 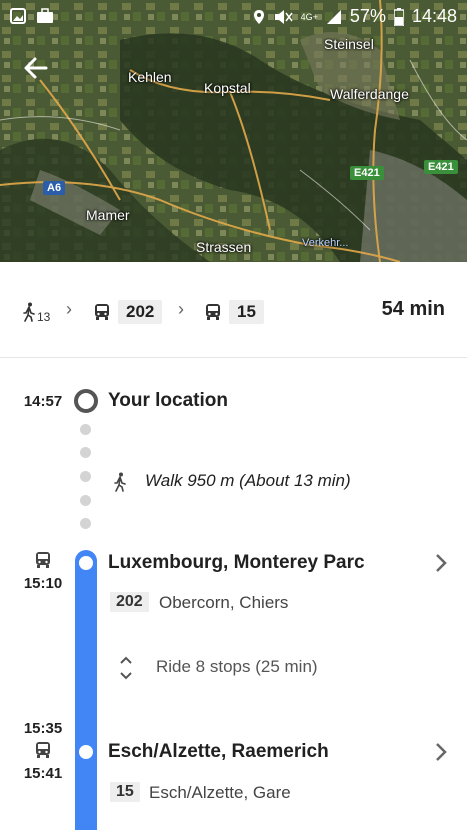 I want to click on battery-icon, so click(x=398, y=16).